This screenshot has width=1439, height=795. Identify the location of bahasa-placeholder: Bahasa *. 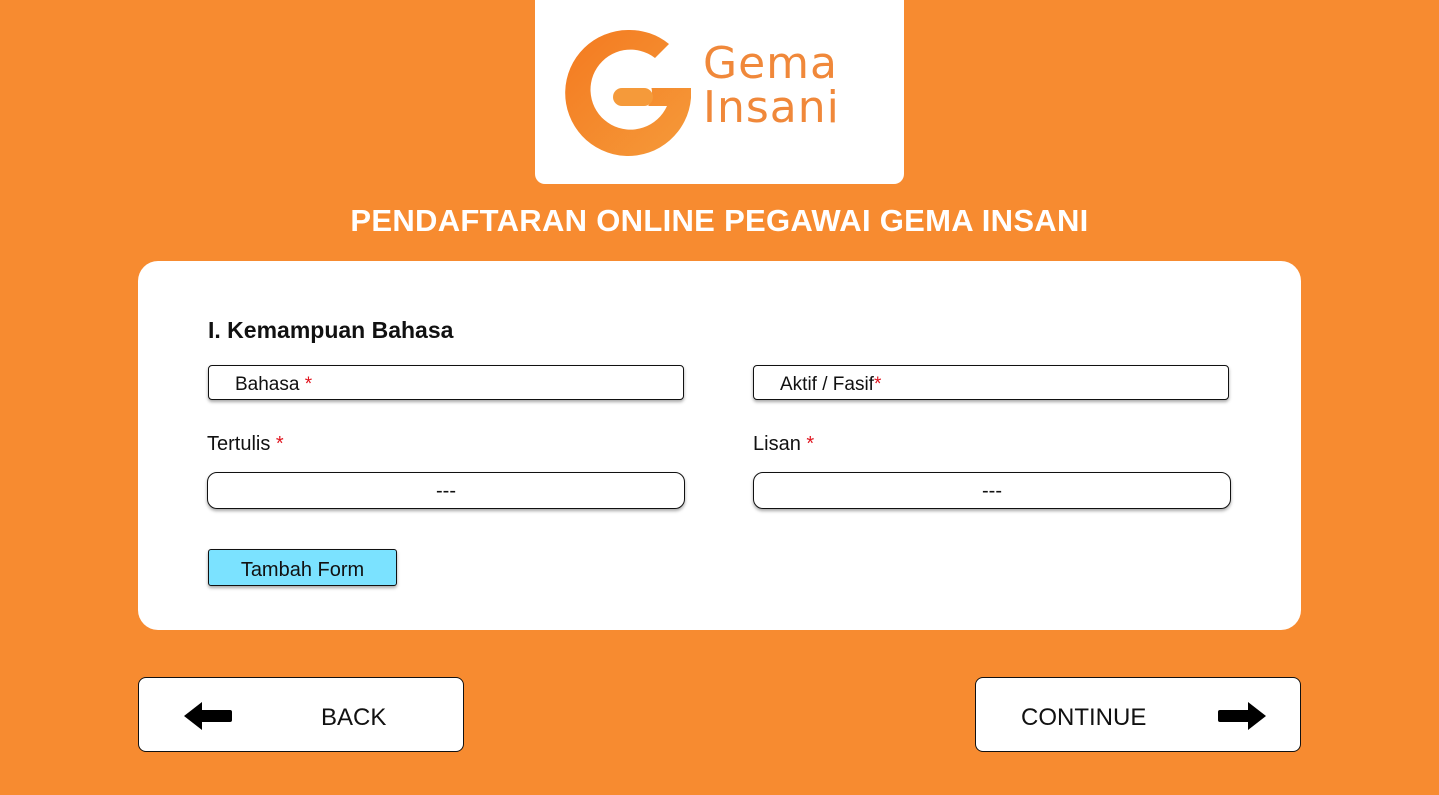
(273, 385).